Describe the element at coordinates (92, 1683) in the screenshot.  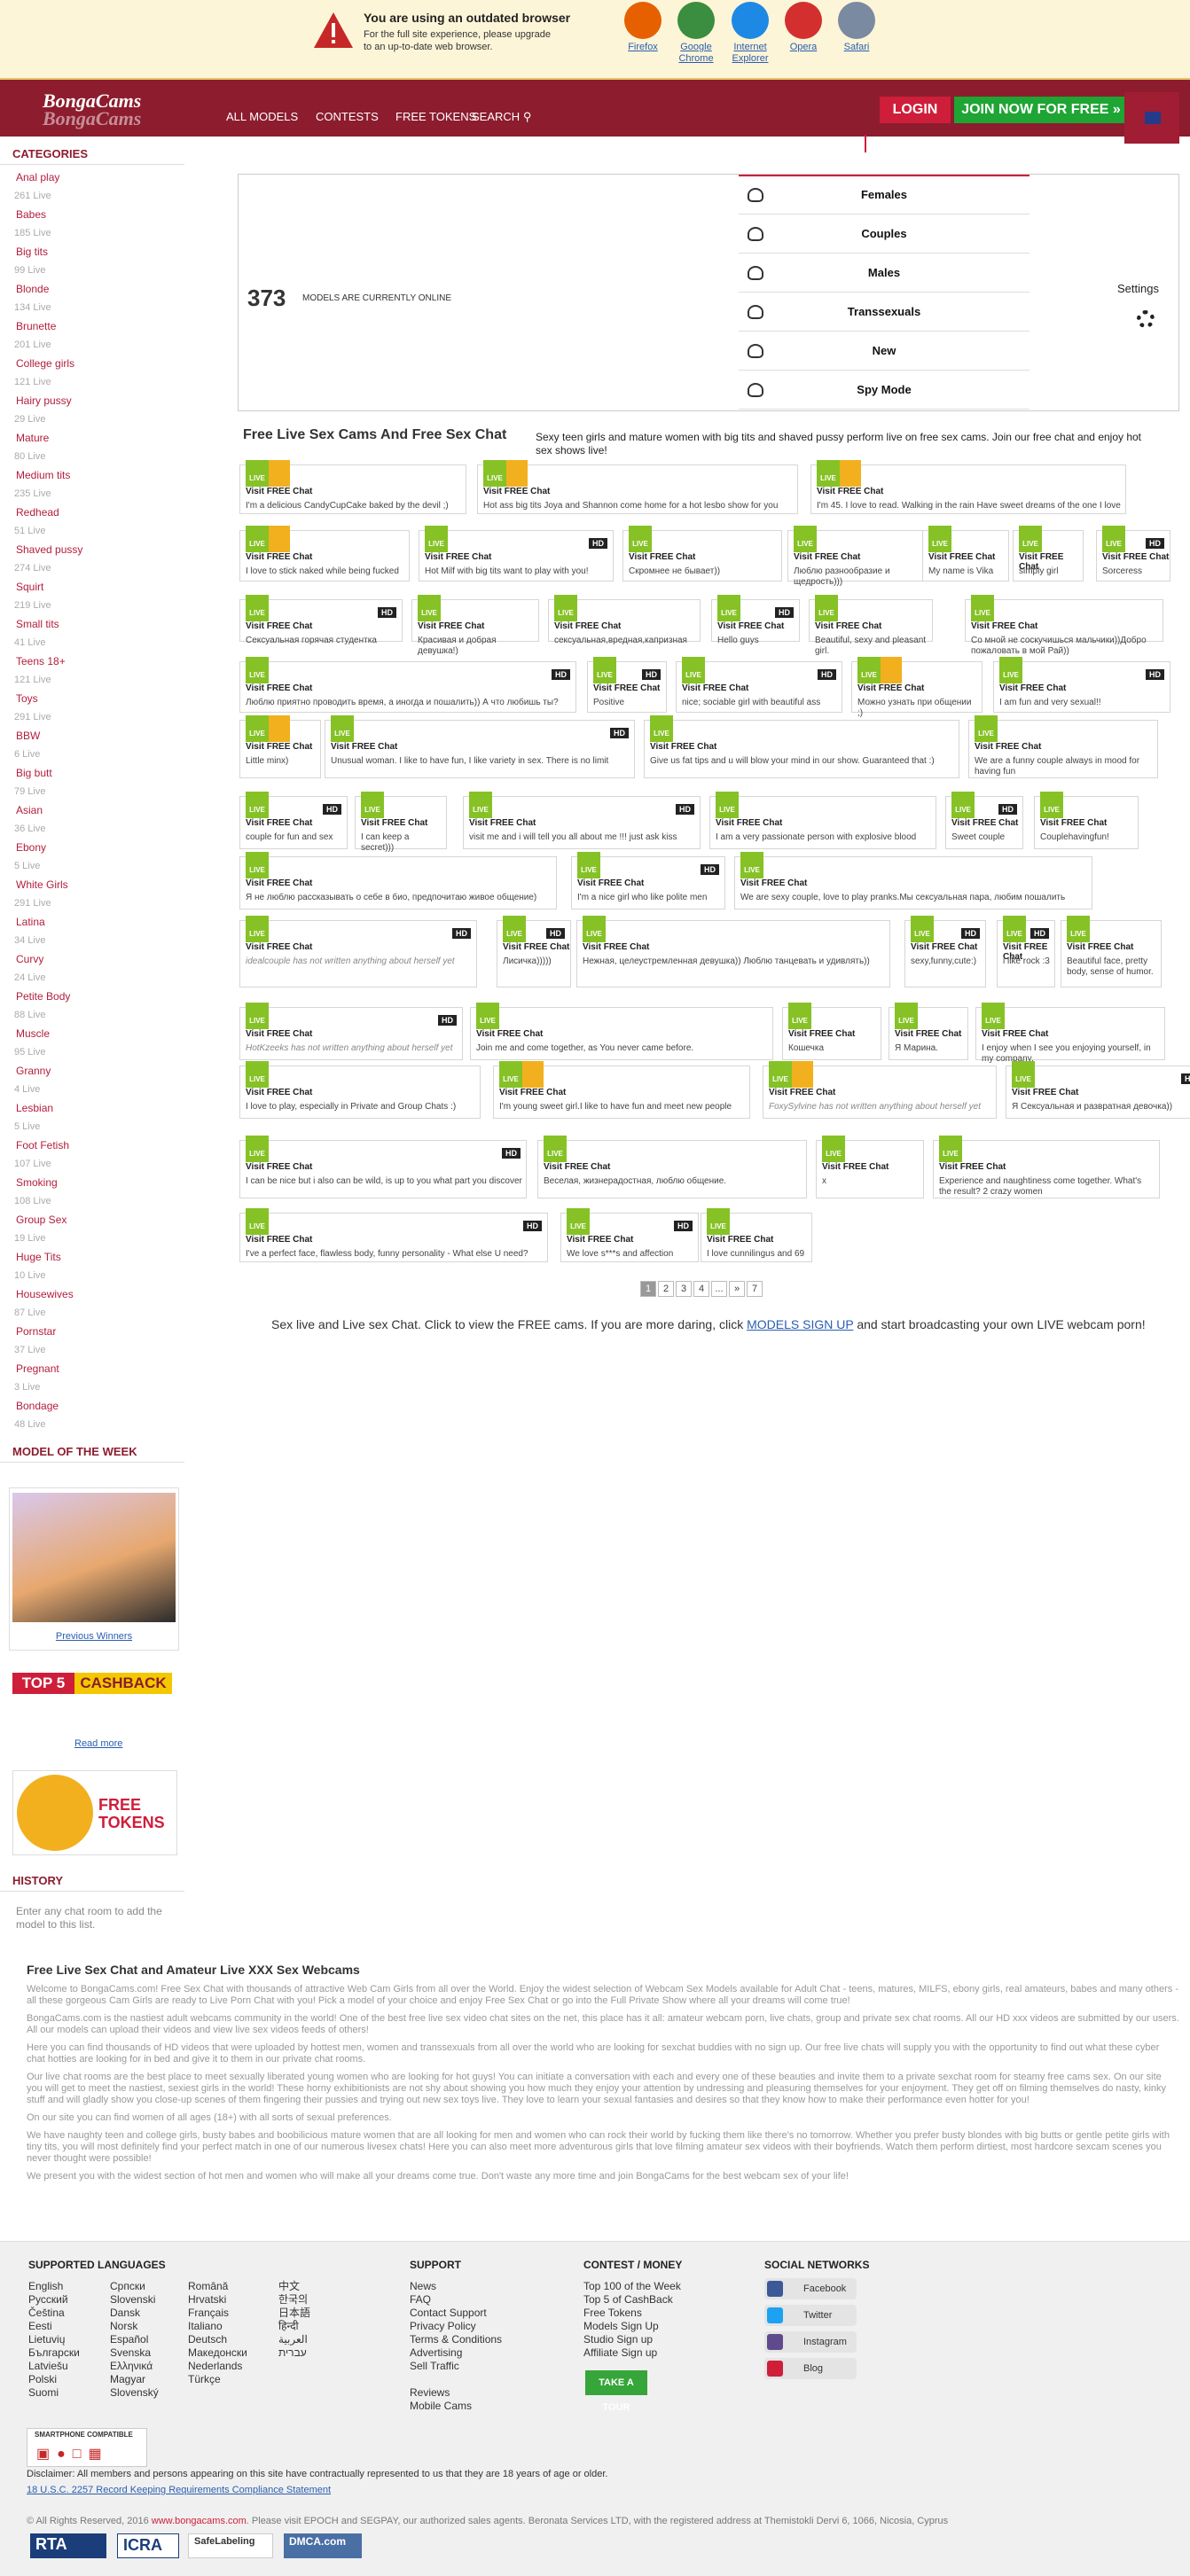
I see `top5-cashback-banner: TOP 5 CASHBACK` at that location.